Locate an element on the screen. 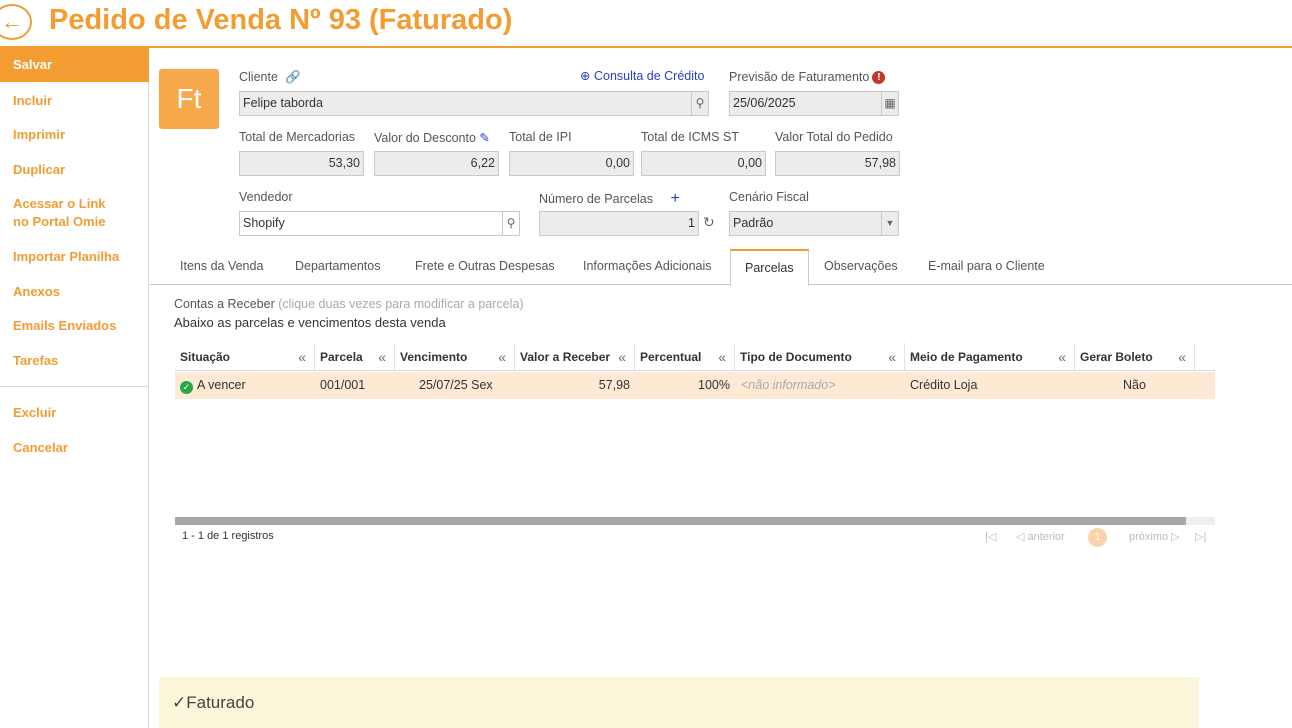 This screenshot has height=728, width=1292. sidebar-item-cancelar: Cancelar is located at coordinates (74, 448).